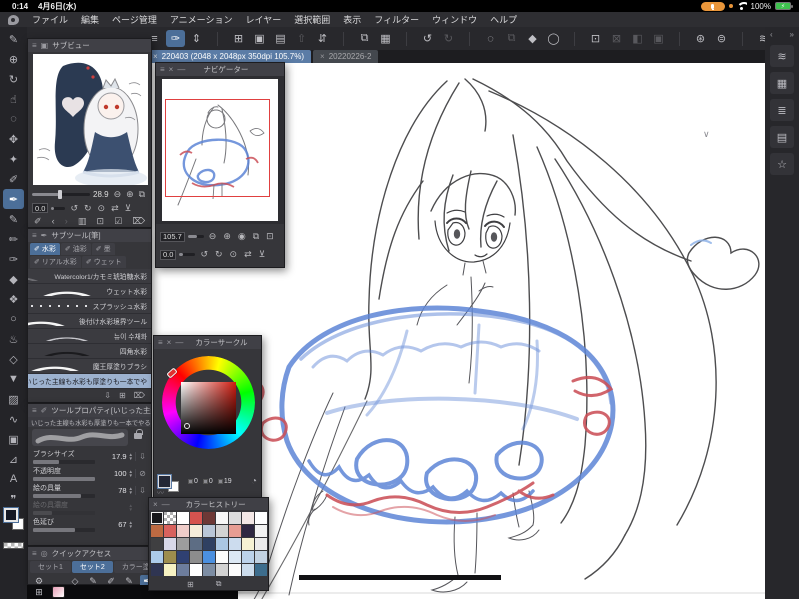 The width and height of the screenshot is (799, 599). What do you see at coordinates (264, 19) in the screenshot?
I see `menu-item: レイヤー` at bounding box center [264, 19].